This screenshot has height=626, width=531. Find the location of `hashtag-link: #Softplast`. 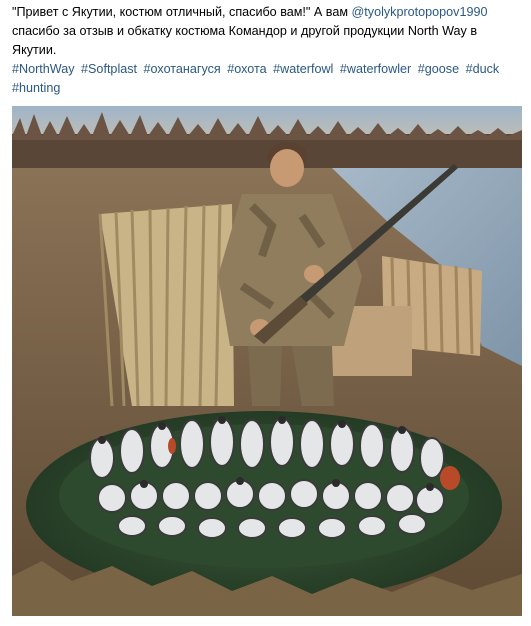

hashtag-link: #Softplast is located at coordinates (109, 69).